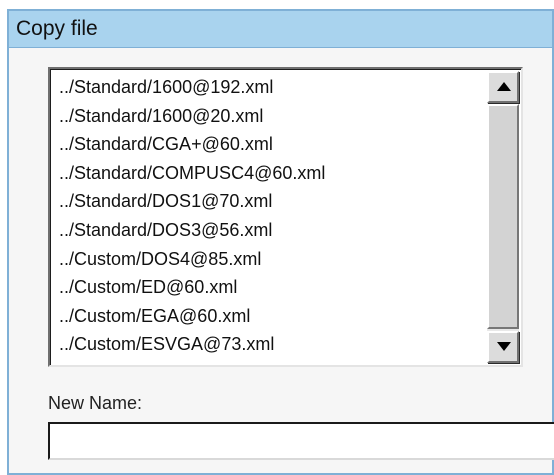 Image resolution: width=554 pixels, height=475 pixels. I want to click on list-item: ../Custom/EGA@60.xml, so click(270, 316).